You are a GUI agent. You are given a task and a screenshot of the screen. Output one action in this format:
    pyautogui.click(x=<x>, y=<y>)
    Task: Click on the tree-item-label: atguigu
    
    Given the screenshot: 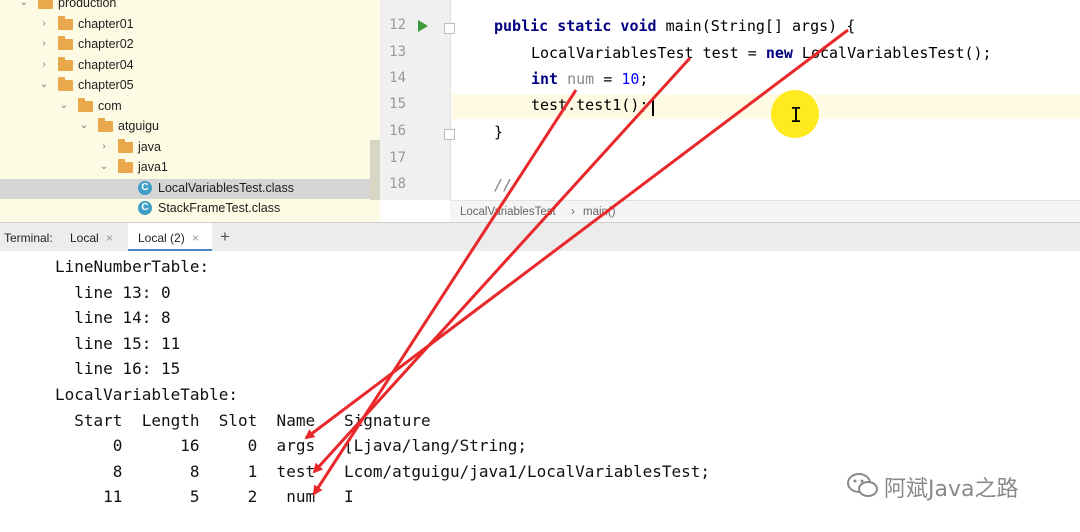 What is the action you would take?
    pyautogui.click(x=139, y=126)
    